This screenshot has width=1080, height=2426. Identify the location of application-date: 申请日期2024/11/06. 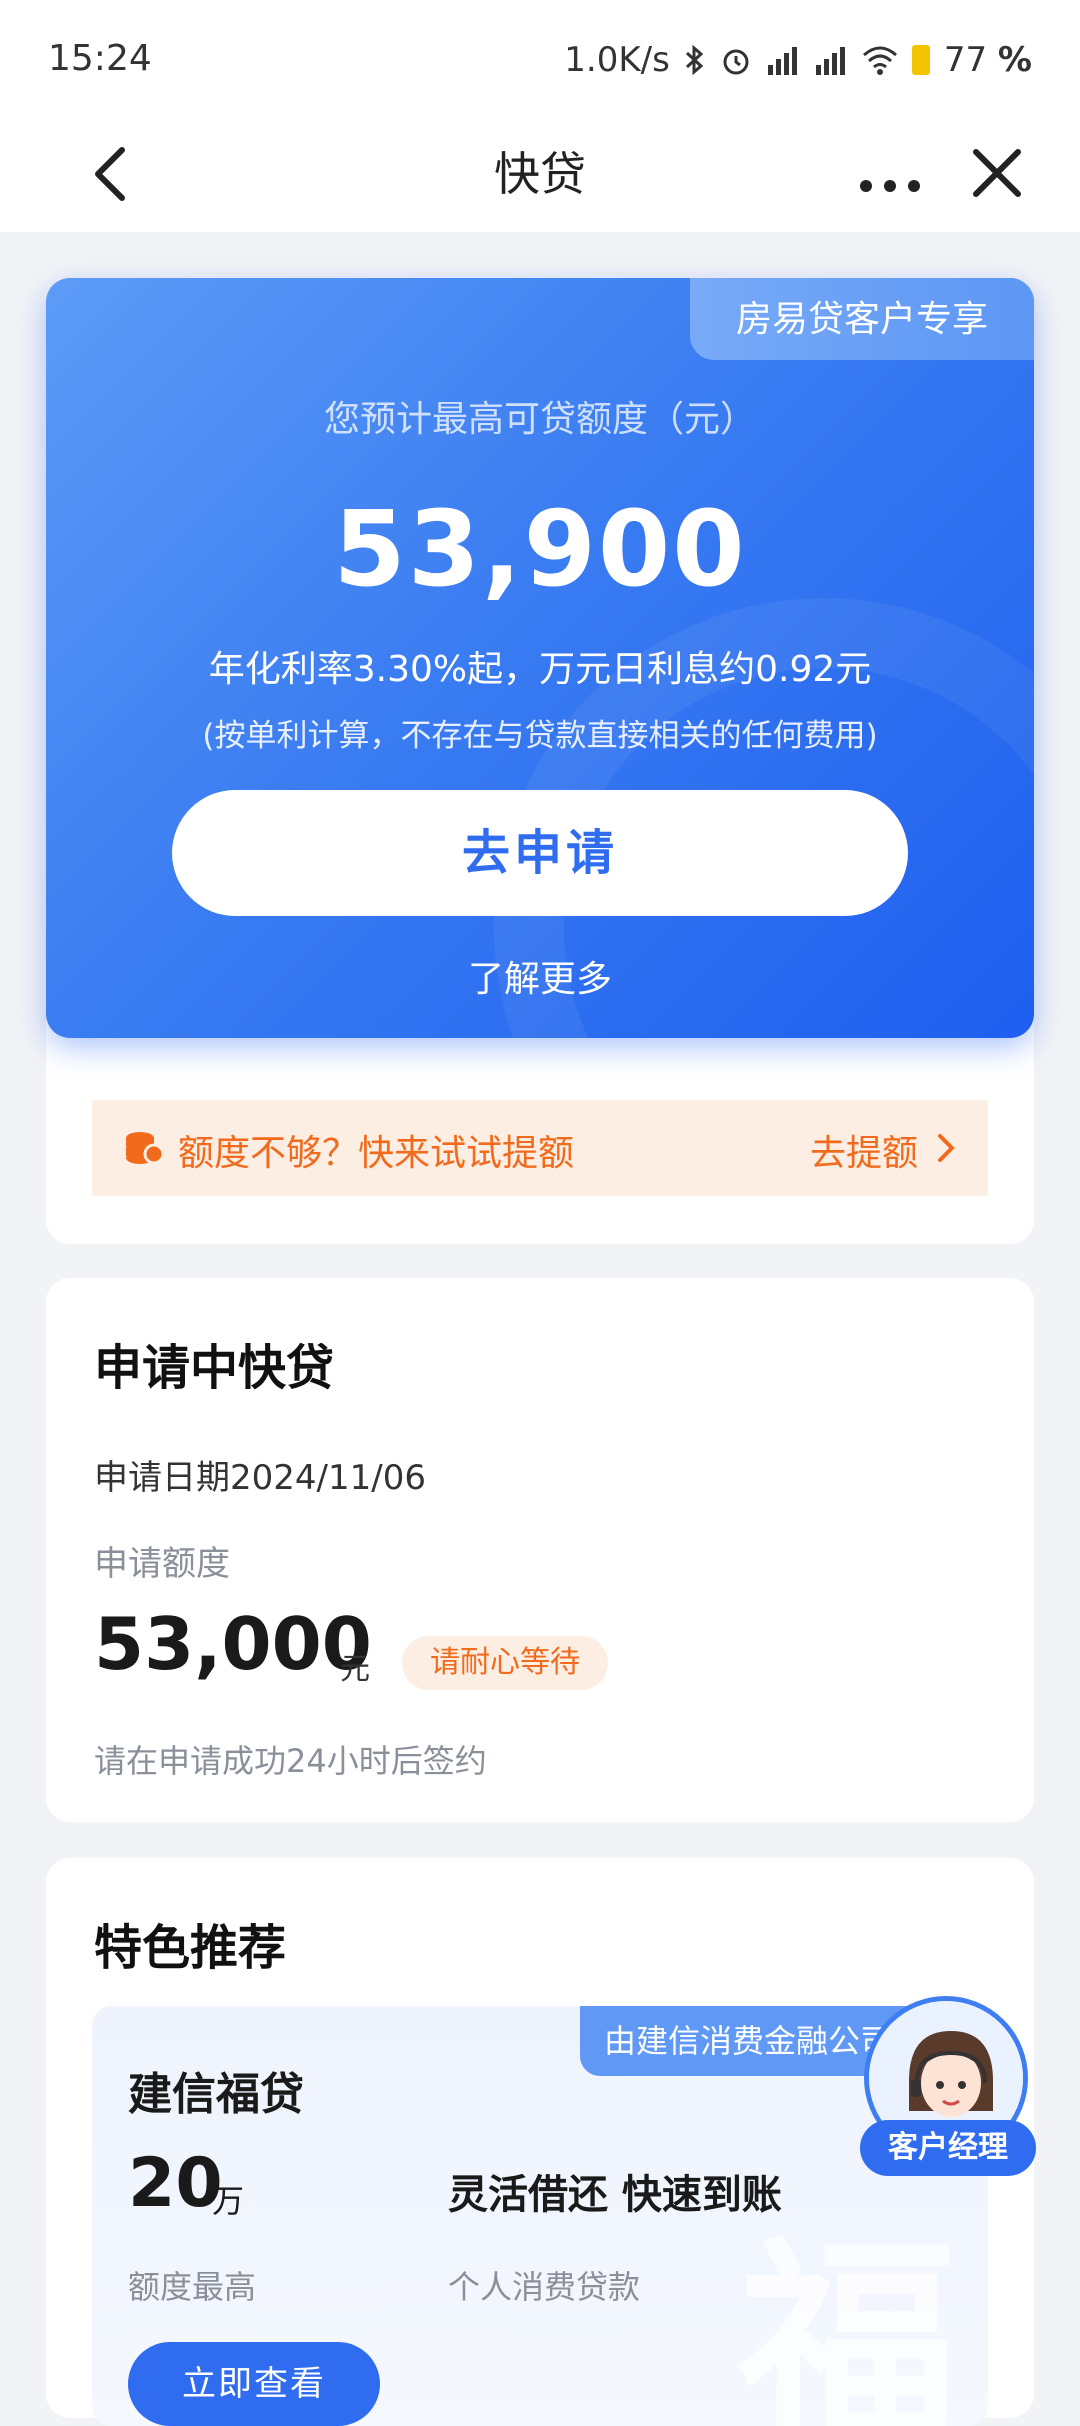
(260, 1478).